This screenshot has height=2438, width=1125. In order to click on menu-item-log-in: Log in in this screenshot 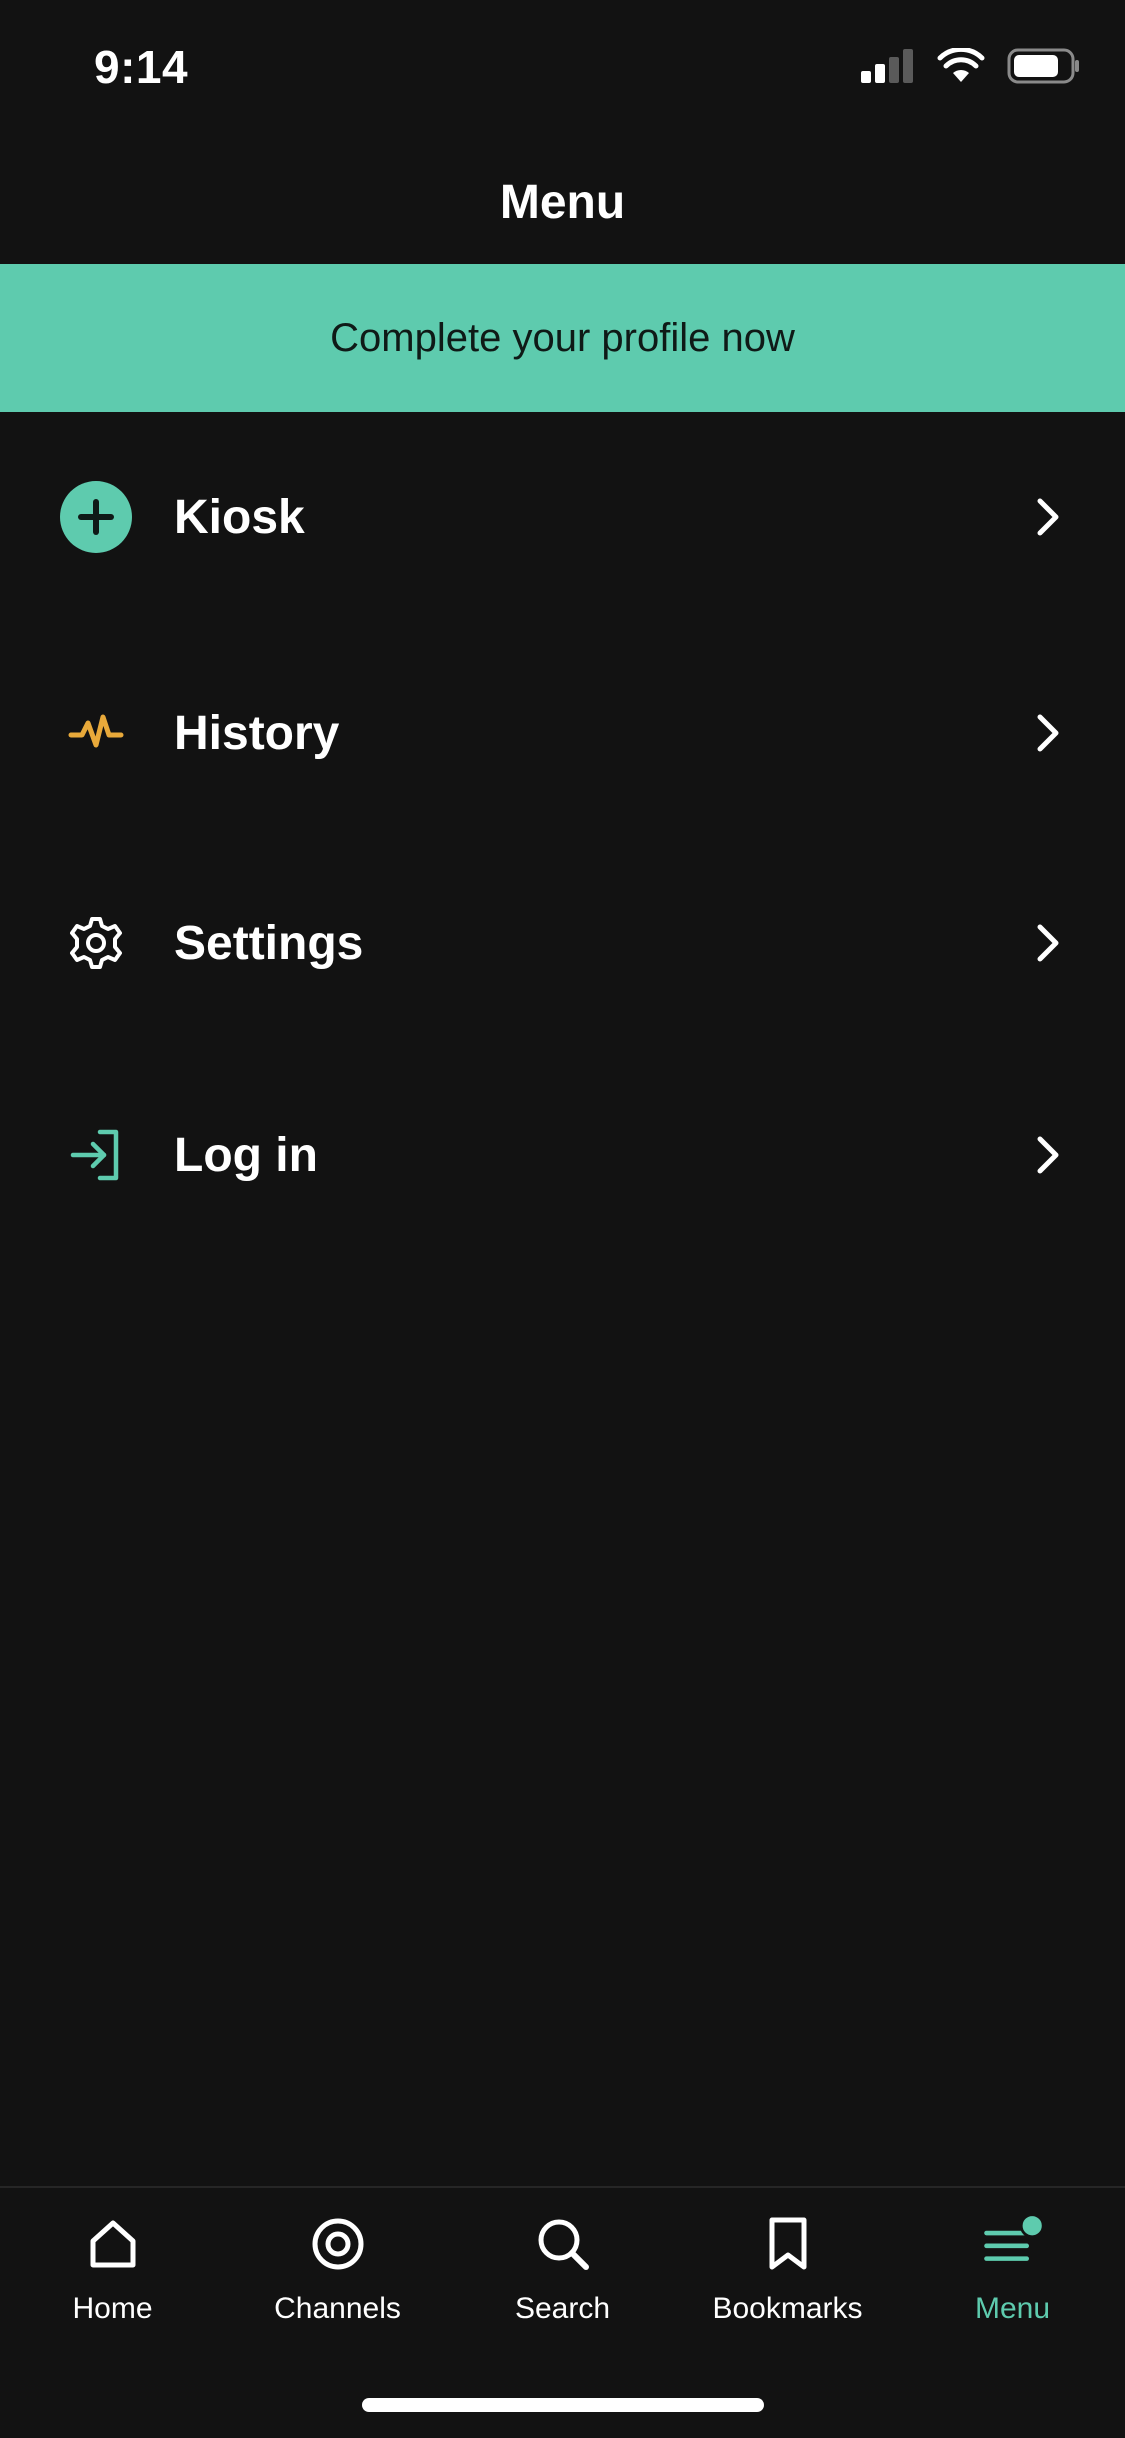, I will do `click(562, 1155)`.